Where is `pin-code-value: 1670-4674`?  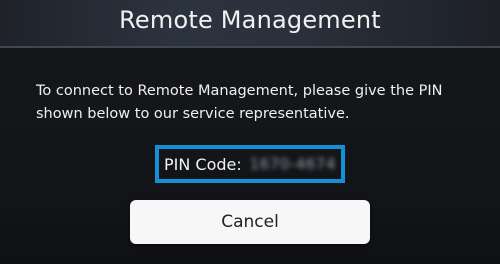
pin-code-value: 1670-4674 is located at coordinates (293, 164).